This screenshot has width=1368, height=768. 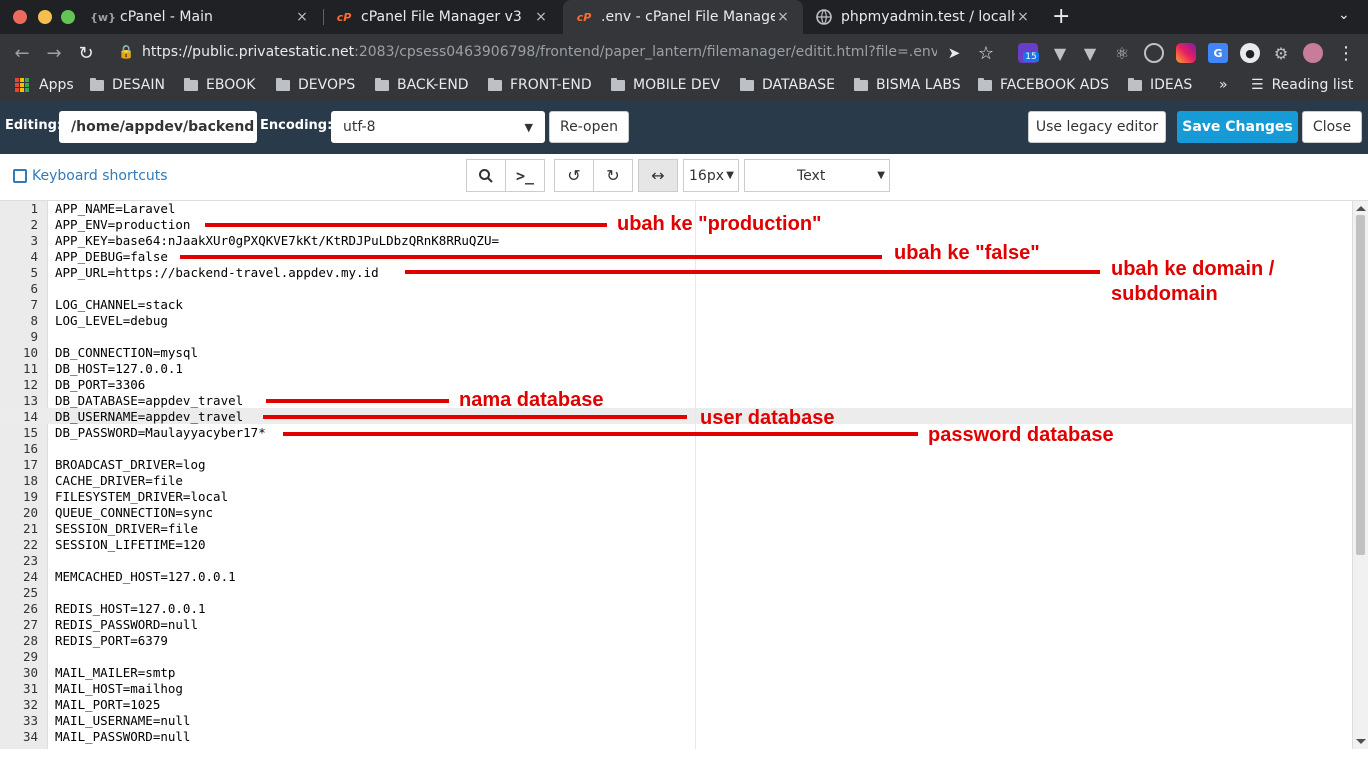 What do you see at coordinates (817, 175) in the screenshot?
I see `mode-select: Text ▼` at bounding box center [817, 175].